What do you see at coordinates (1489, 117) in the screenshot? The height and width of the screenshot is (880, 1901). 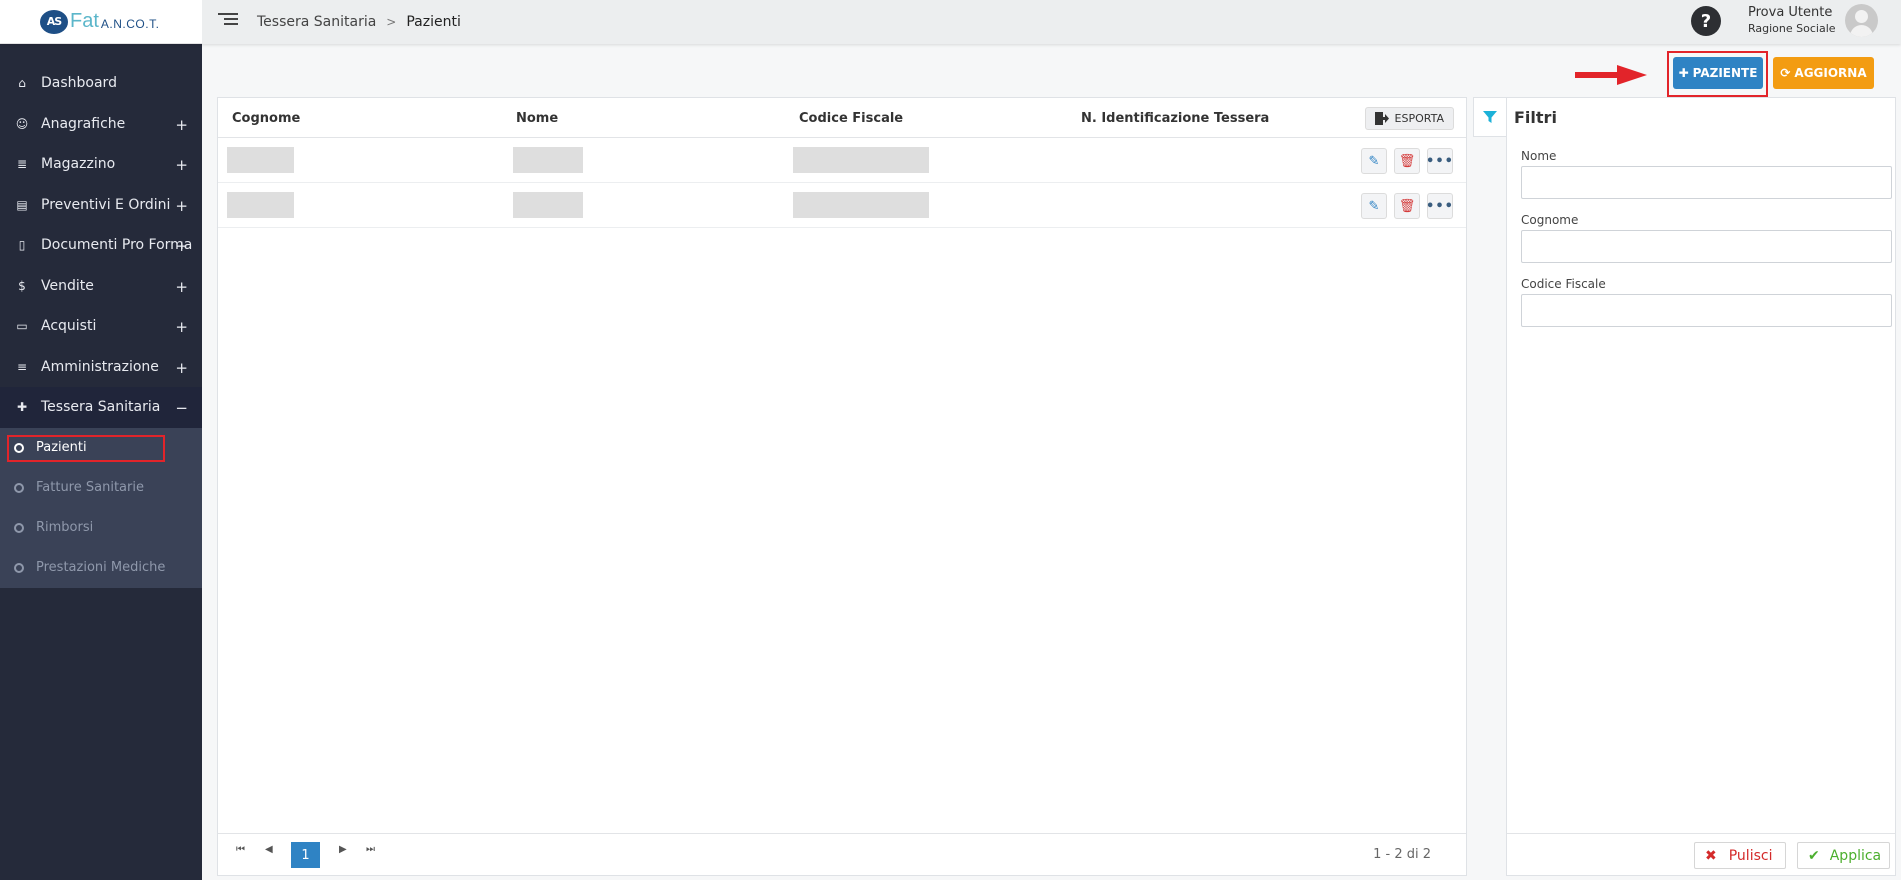 I see `filter-icon` at bounding box center [1489, 117].